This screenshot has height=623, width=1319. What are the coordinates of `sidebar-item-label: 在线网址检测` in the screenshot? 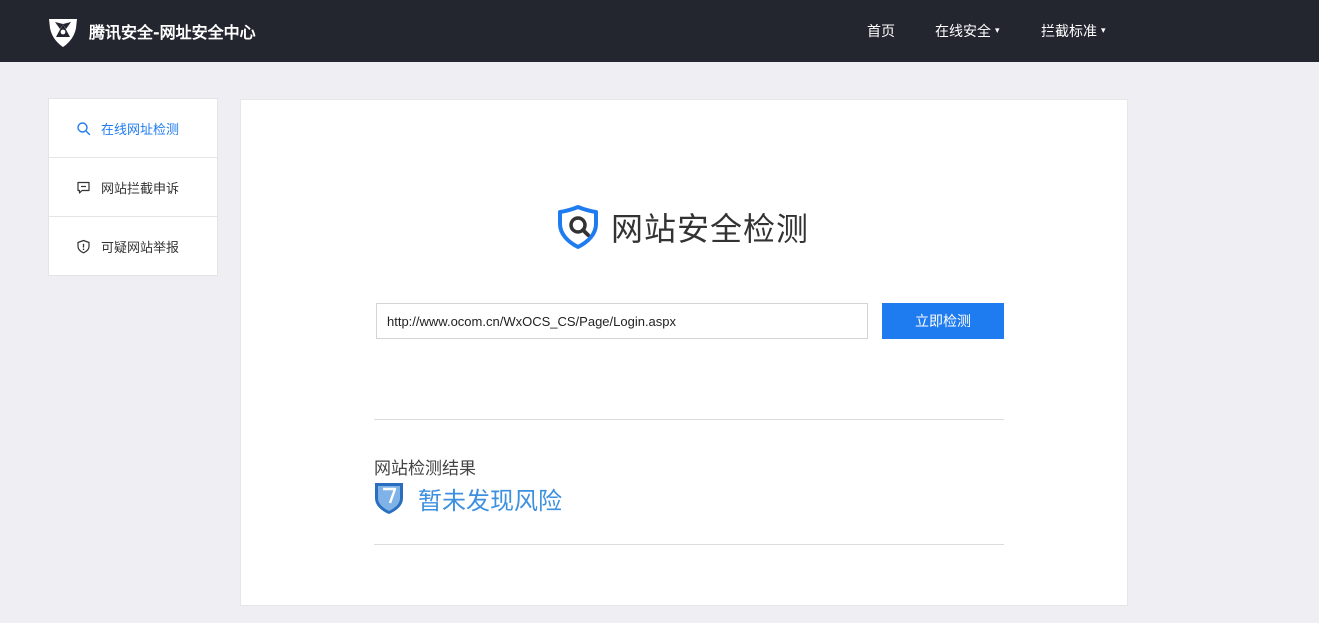 It's located at (140, 130).